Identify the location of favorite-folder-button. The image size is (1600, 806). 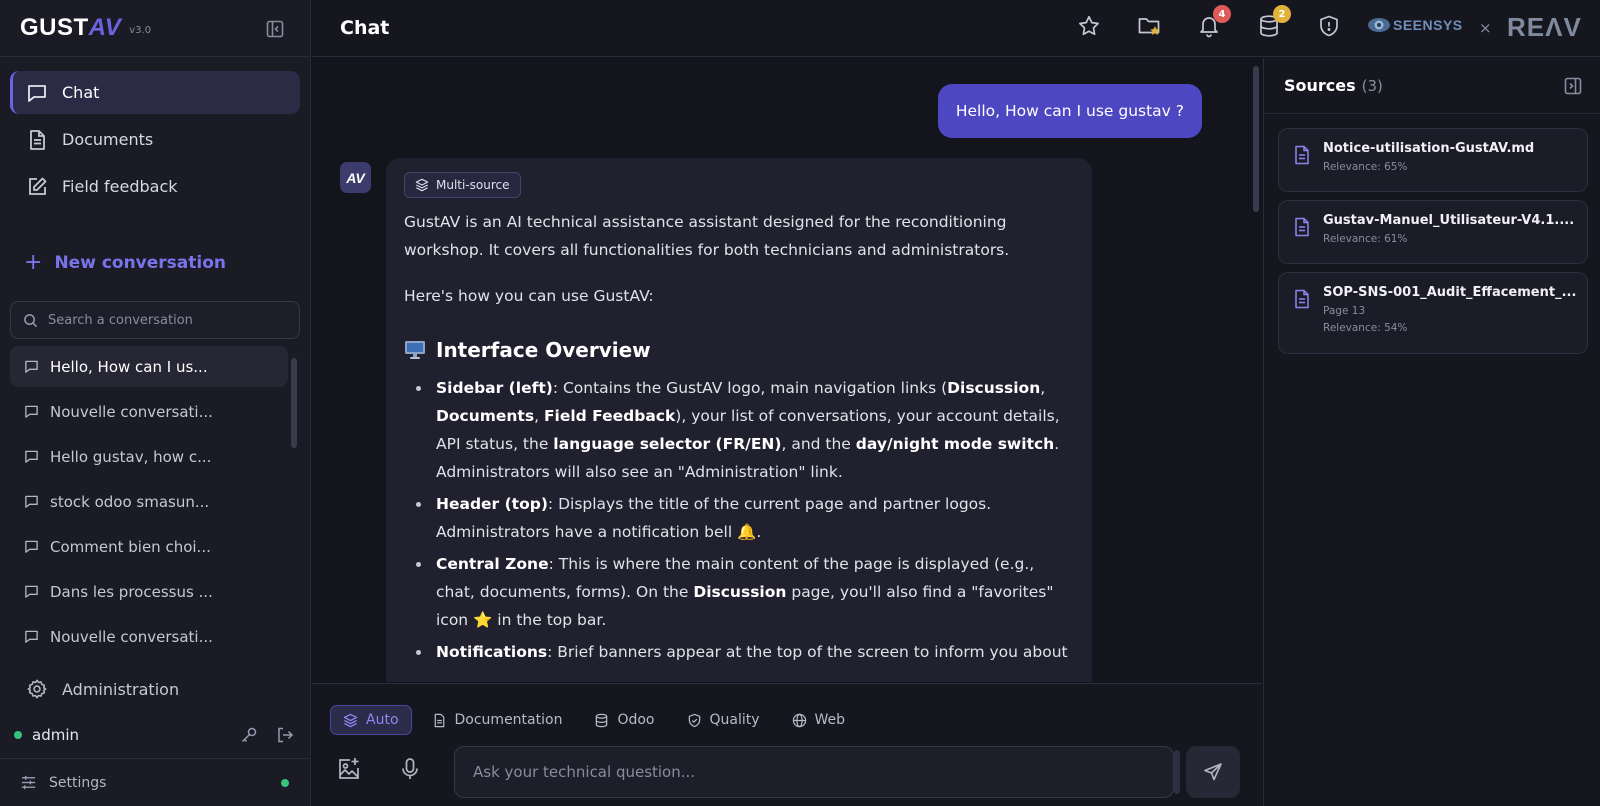
(1149, 26).